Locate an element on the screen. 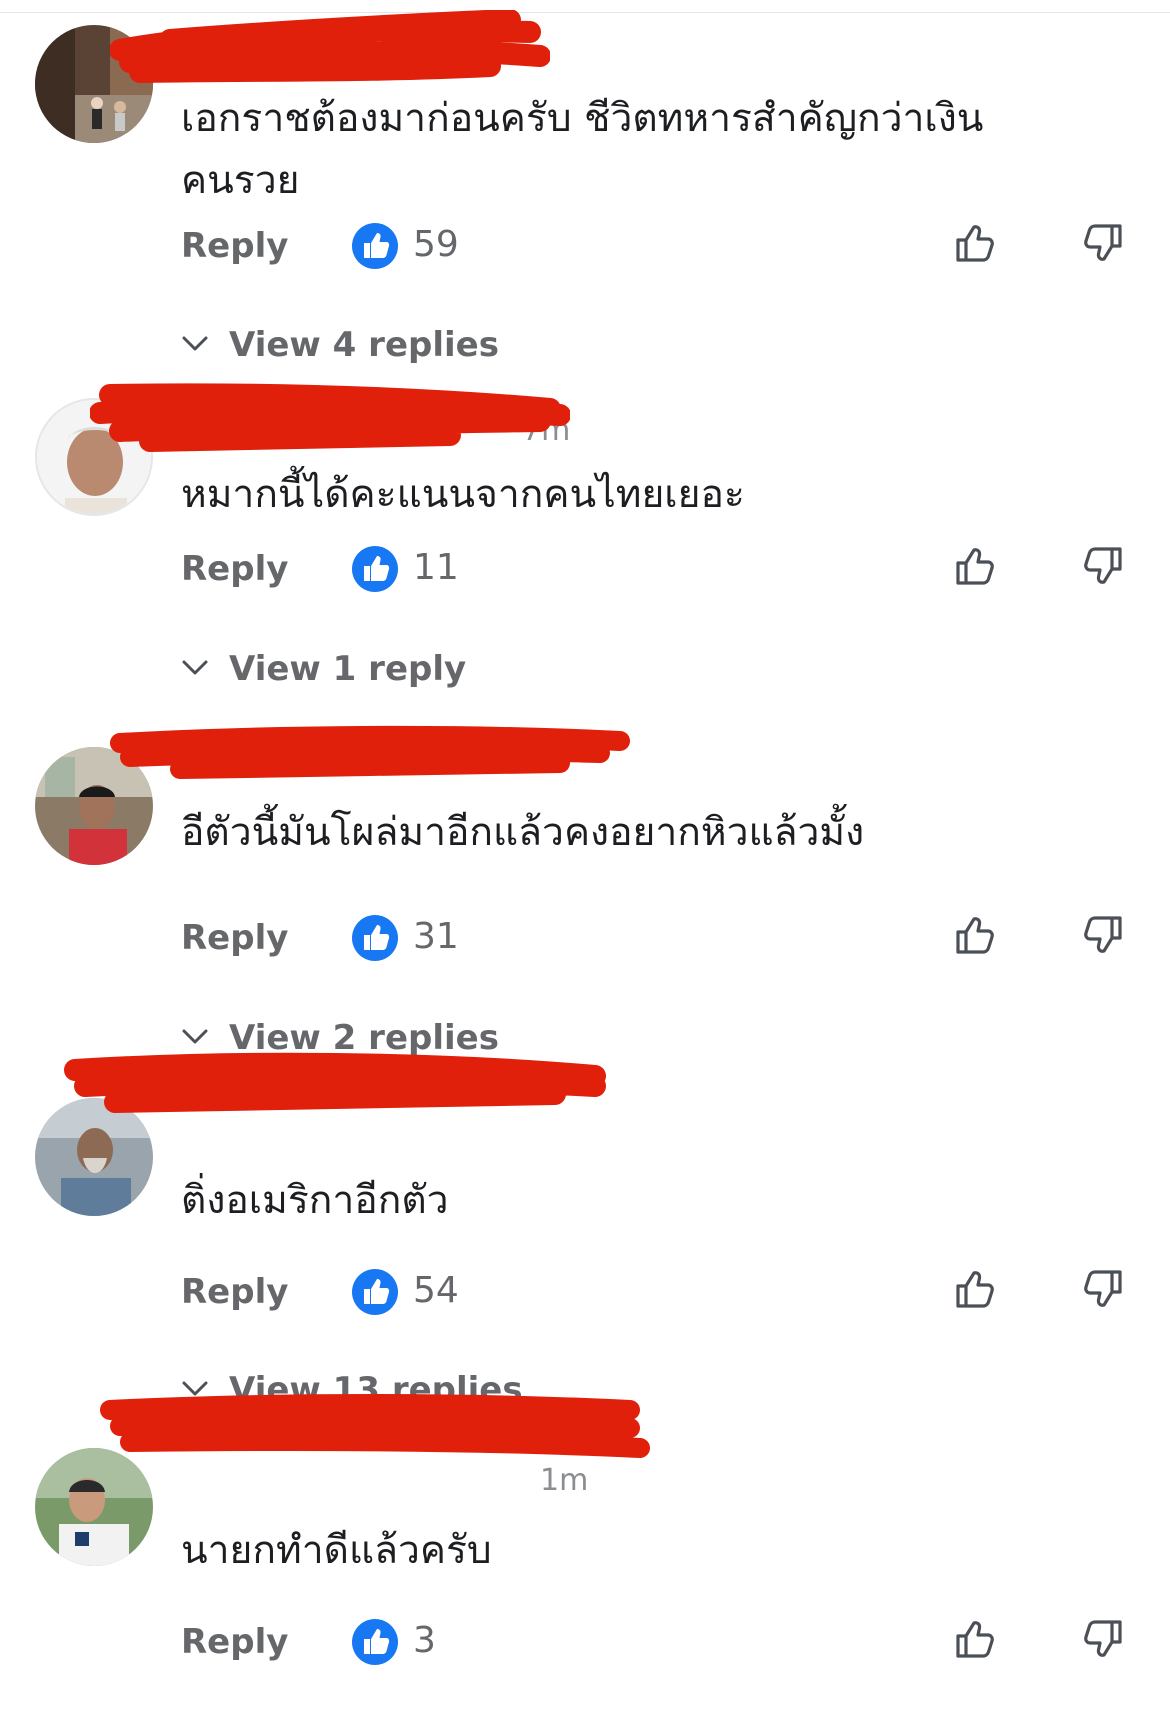  comment-actions: Reply 54 is located at coordinates (661, 1296).